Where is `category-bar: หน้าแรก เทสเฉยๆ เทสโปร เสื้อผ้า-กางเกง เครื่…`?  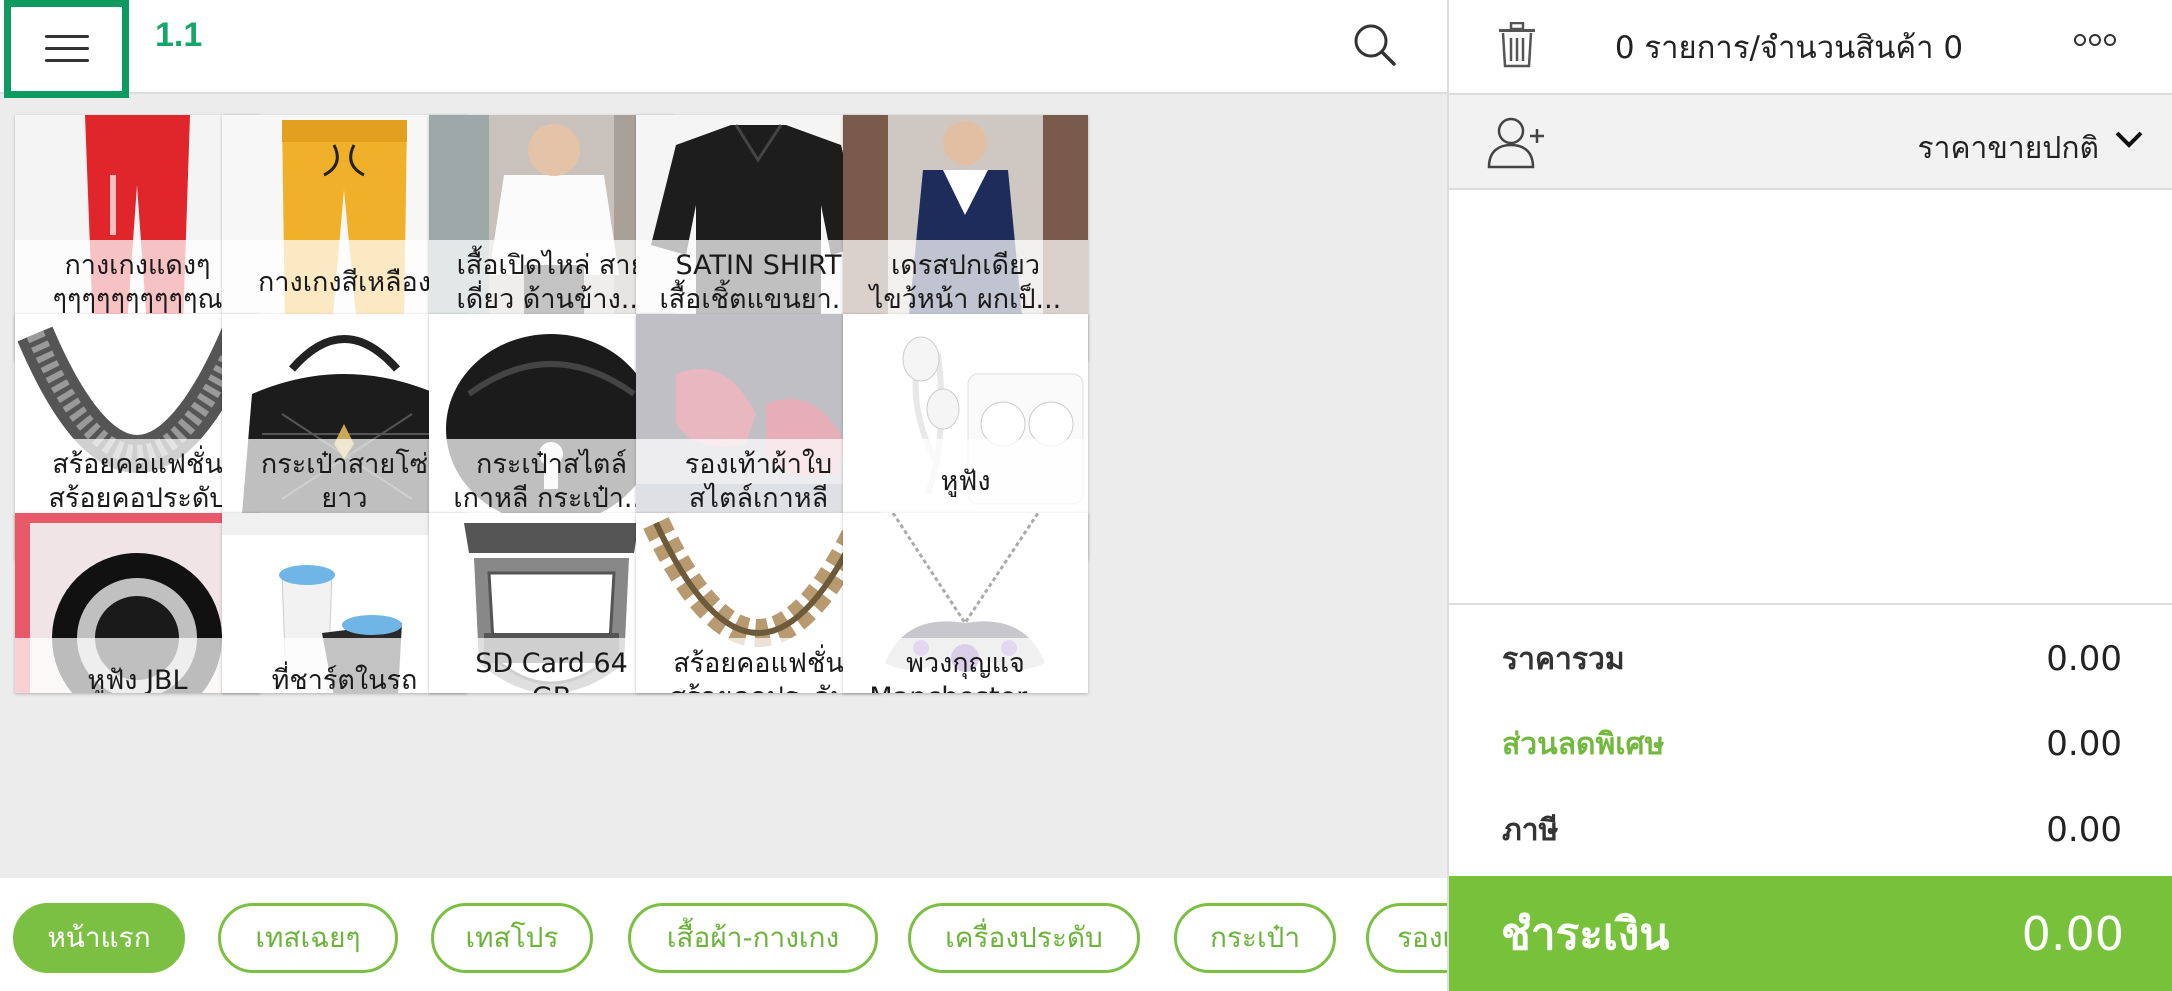 category-bar: หน้าแรก เทสเฉยๆ เทสโปร เสื้อผ้า-กางเกง เครื่… is located at coordinates (723, 934).